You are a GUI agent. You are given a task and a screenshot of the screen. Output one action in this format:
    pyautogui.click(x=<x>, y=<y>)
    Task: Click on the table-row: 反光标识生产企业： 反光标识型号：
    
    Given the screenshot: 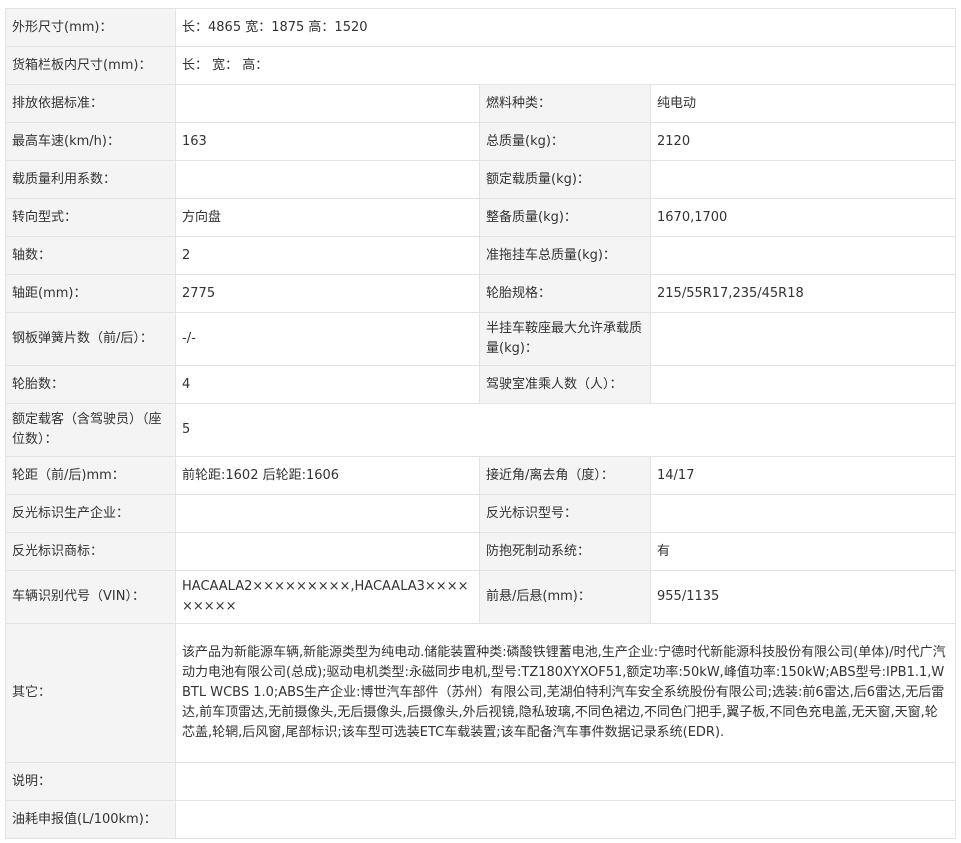 What is the action you would take?
    pyautogui.click(x=481, y=513)
    